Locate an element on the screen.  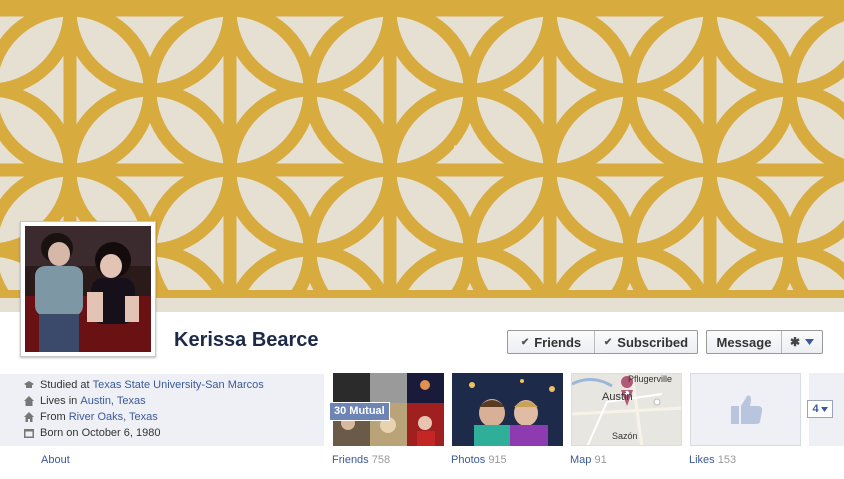
friends-button: ✔ Friends is located at coordinates (551, 342).